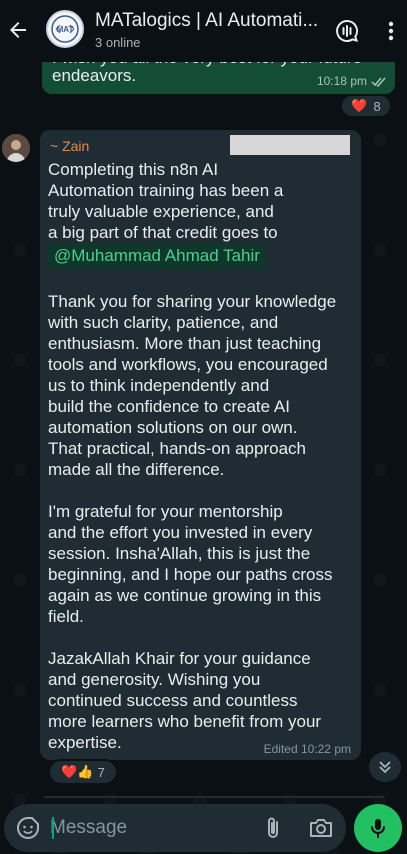 This screenshot has width=407, height=854. What do you see at coordinates (28, 828) in the screenshot?
I see `sticker-icon` at bounding box center [28, 828].